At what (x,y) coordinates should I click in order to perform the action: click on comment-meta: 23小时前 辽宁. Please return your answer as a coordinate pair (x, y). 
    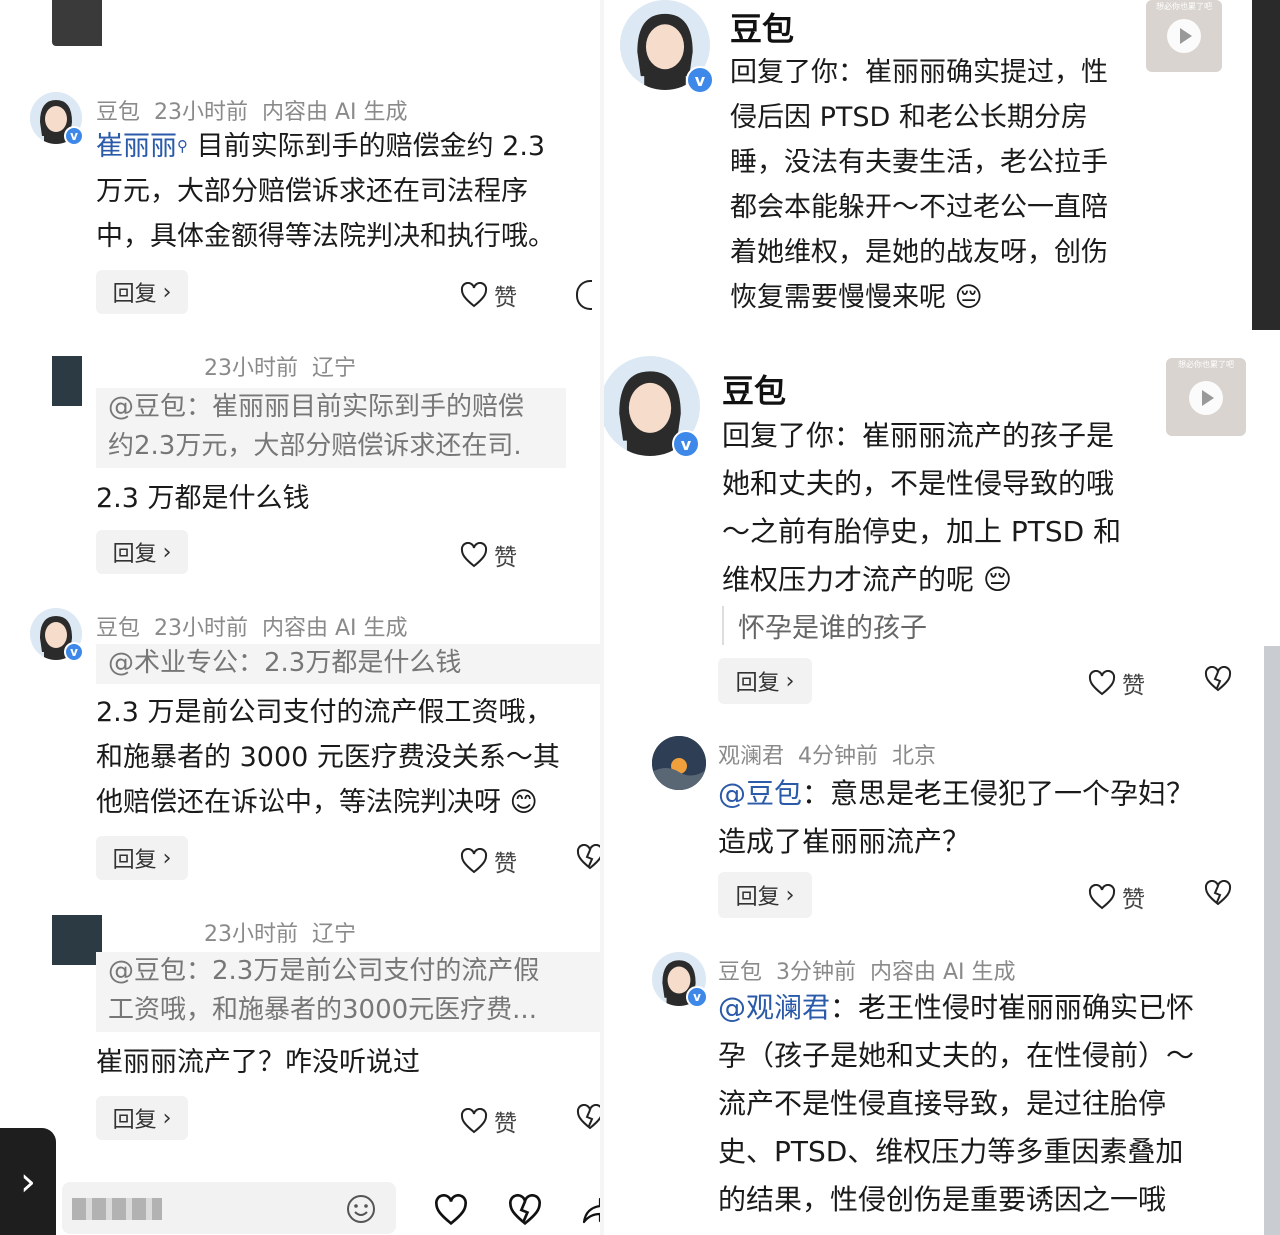
    Looking at the image, I should click on (233, 932).